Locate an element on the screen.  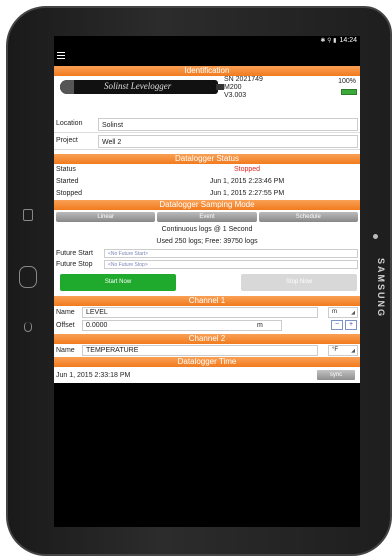
channel1-unit-select: m is located at coordinates (343, 312).